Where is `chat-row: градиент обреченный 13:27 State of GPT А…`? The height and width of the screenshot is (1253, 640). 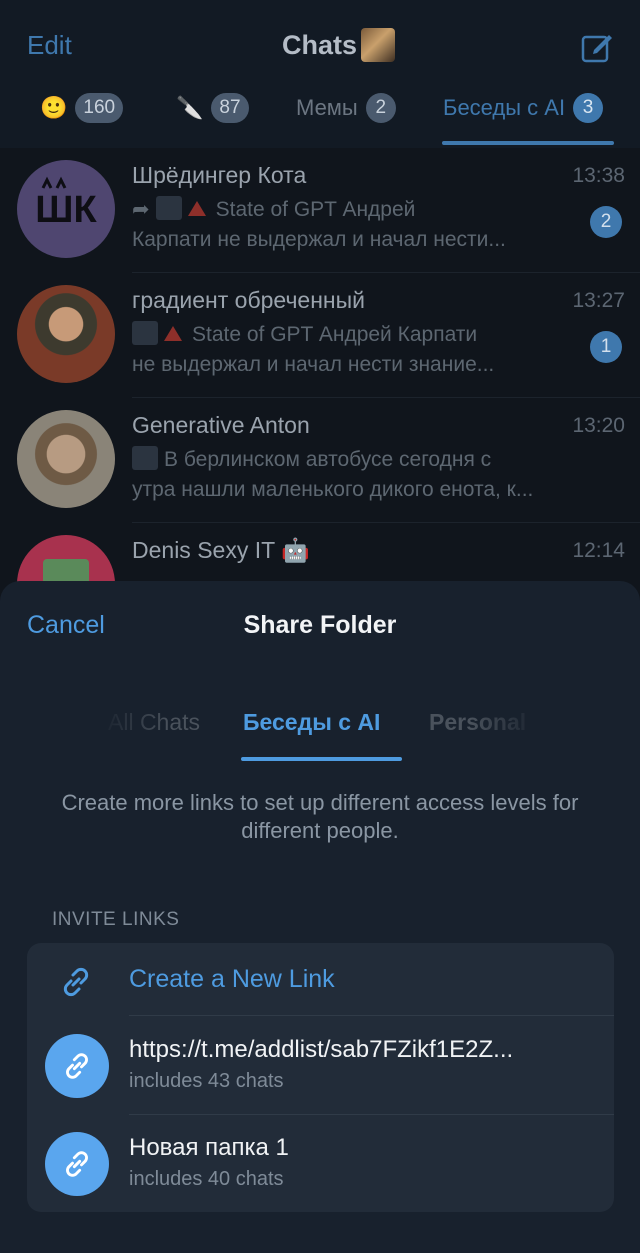 chat-row: градиент обреченный 13:27 State of GPT А… is located at coordinates (320, 335).